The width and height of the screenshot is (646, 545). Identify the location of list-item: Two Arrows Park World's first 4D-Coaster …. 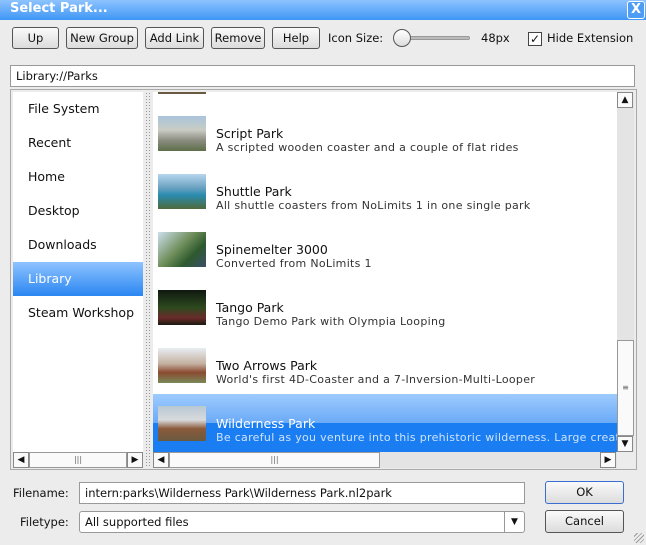
(385, 365).